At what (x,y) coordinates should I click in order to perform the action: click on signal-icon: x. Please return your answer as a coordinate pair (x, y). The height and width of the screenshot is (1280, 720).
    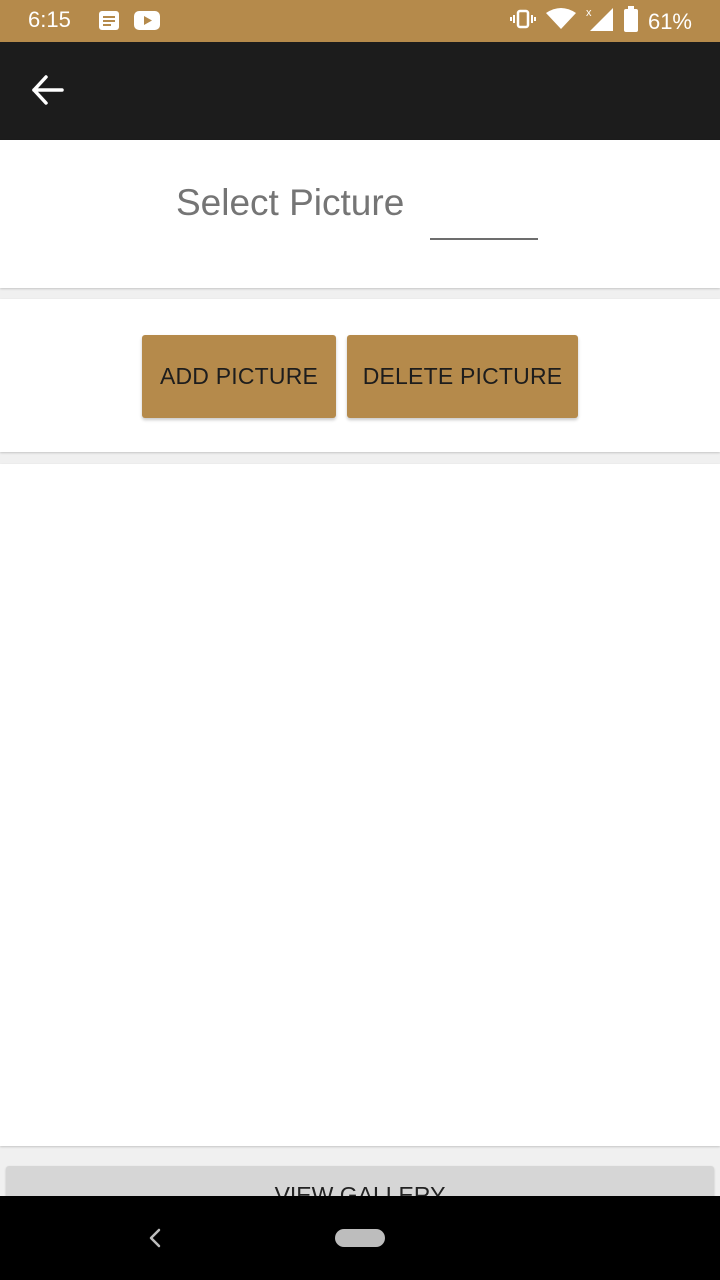
    Looking at the image, I should click on (600, 21).